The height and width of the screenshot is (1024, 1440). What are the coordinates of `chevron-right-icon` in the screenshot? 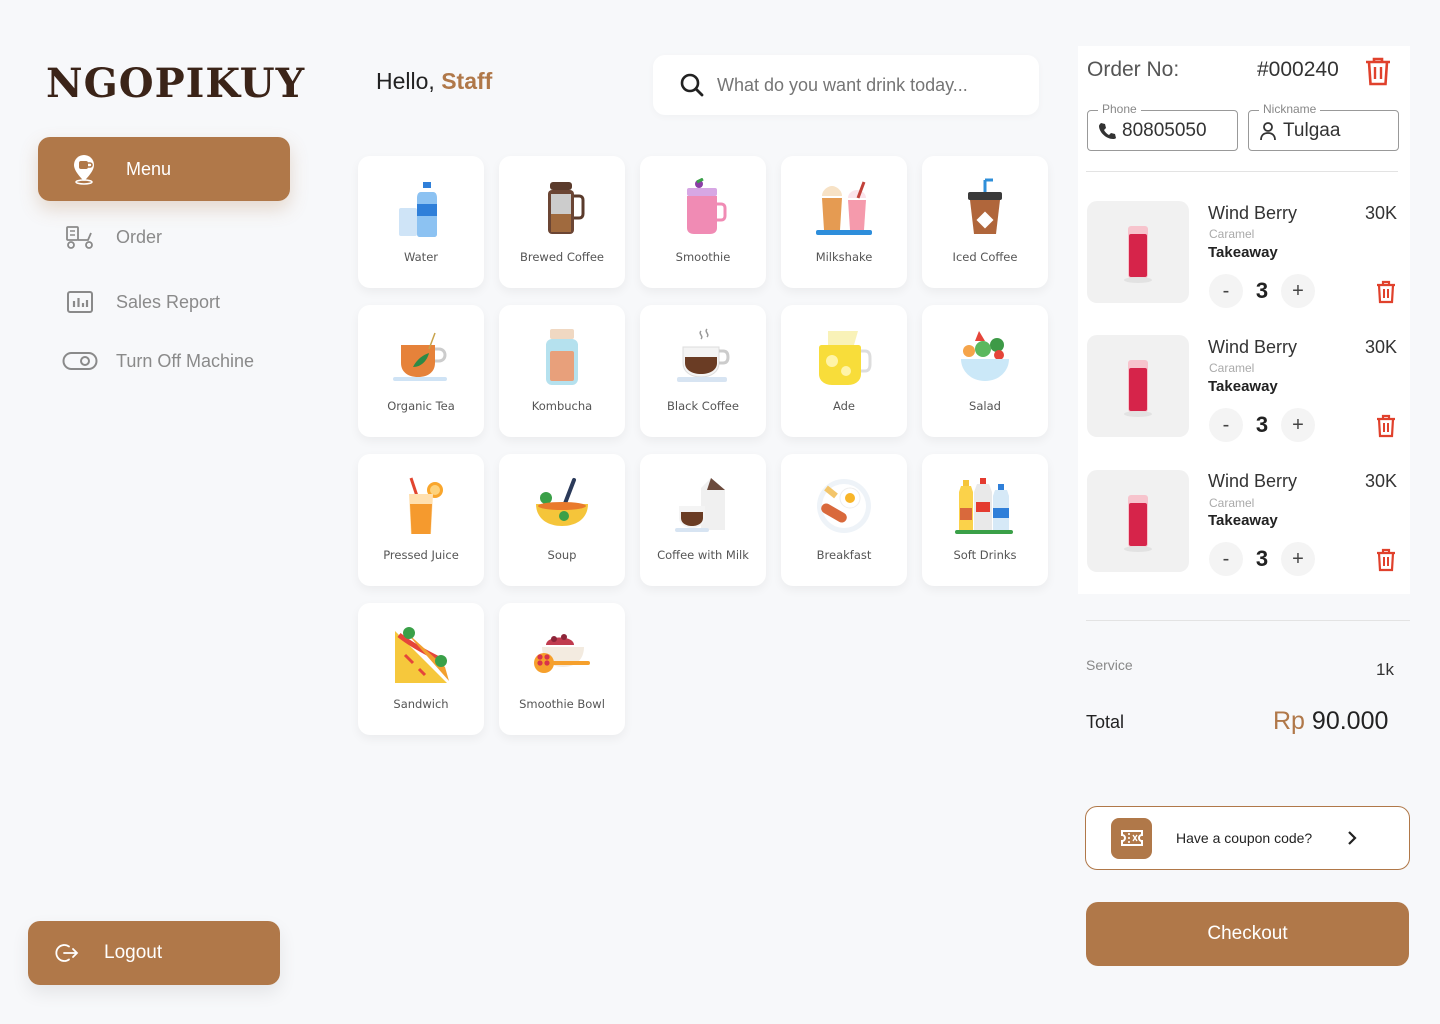 It's located at (1352, 838).